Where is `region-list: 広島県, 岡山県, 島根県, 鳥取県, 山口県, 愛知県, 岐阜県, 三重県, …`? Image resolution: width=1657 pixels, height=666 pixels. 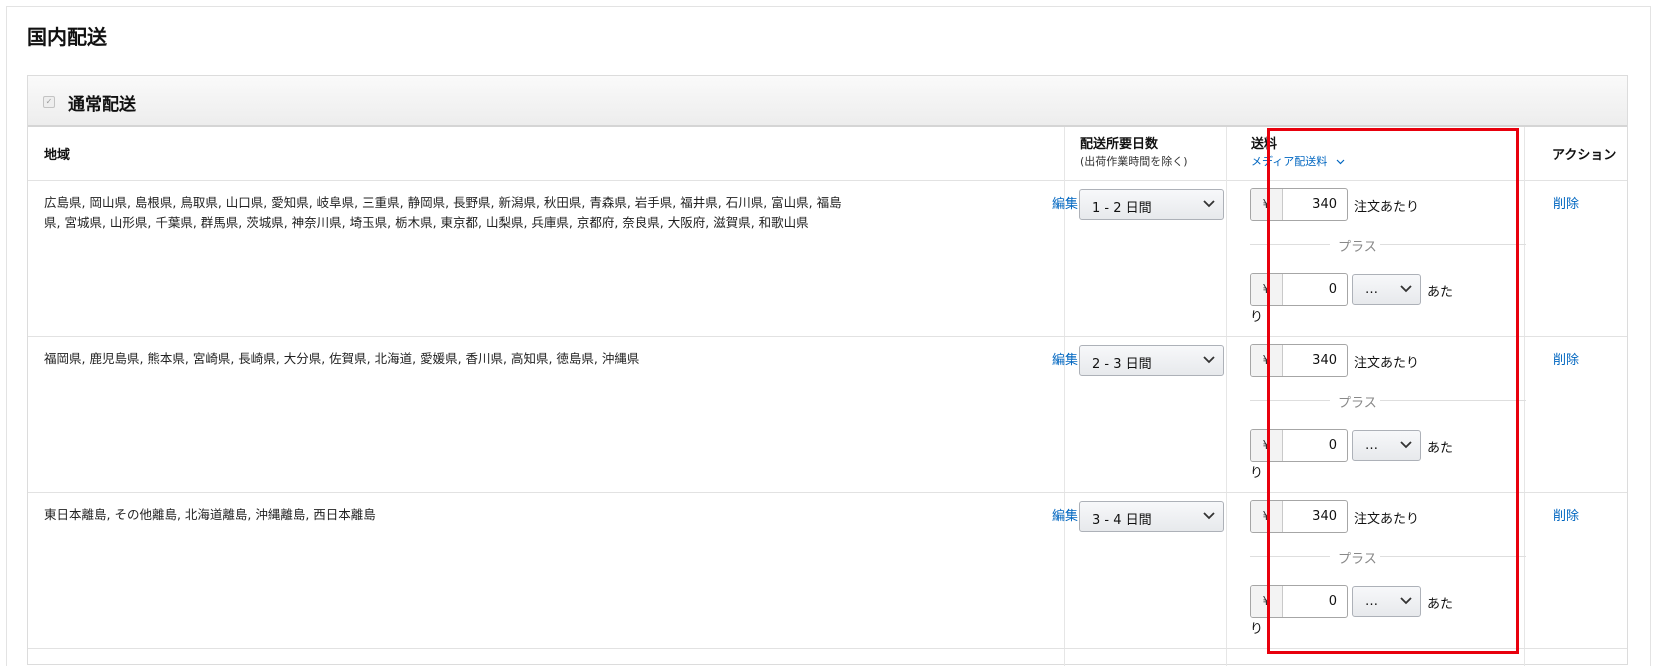
region-list: 広島県, 岡山県, 島根県, 鳥取県, 山口県, 愛知県, 岐阜県, 三重県, … is located at coordinates (443, 212).